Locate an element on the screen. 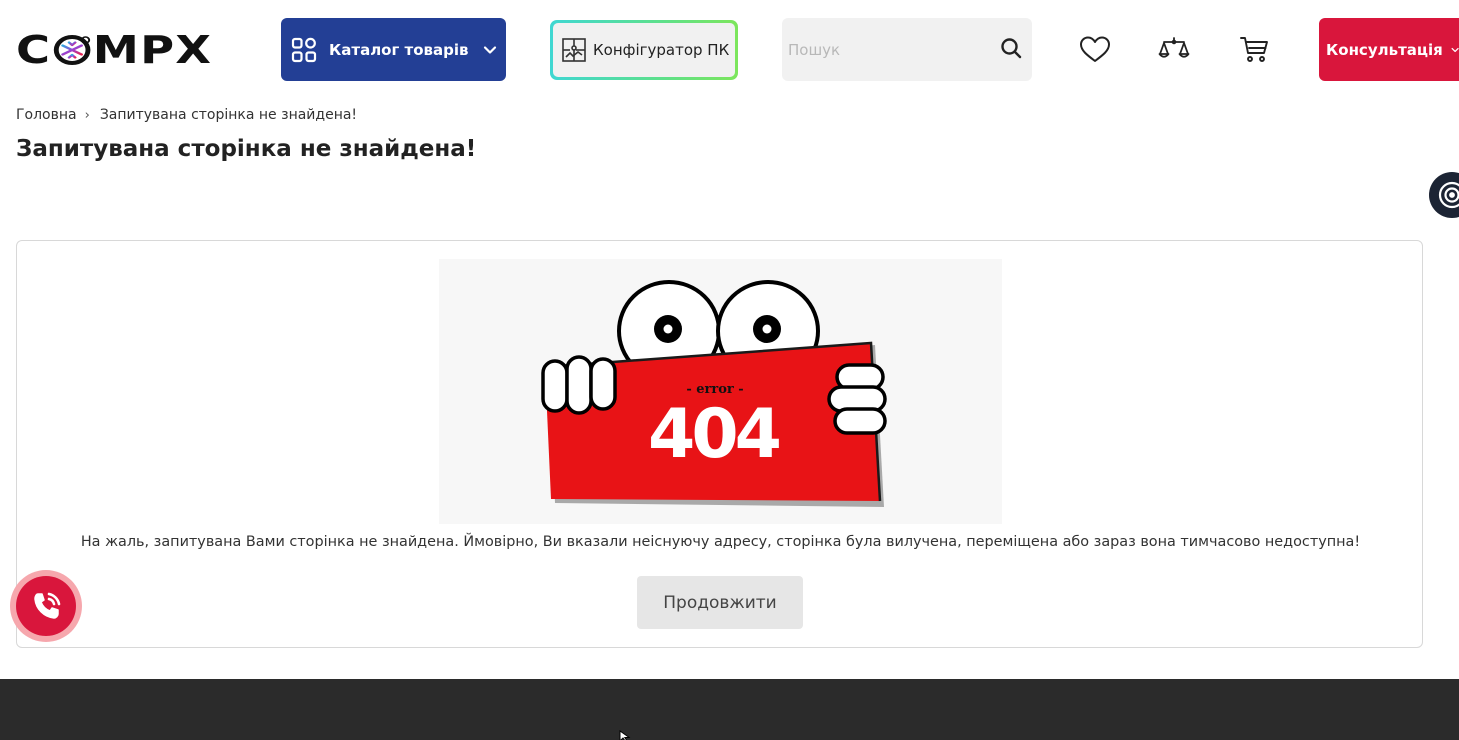  accessibility-icon is located at coordinates (1448, 195).